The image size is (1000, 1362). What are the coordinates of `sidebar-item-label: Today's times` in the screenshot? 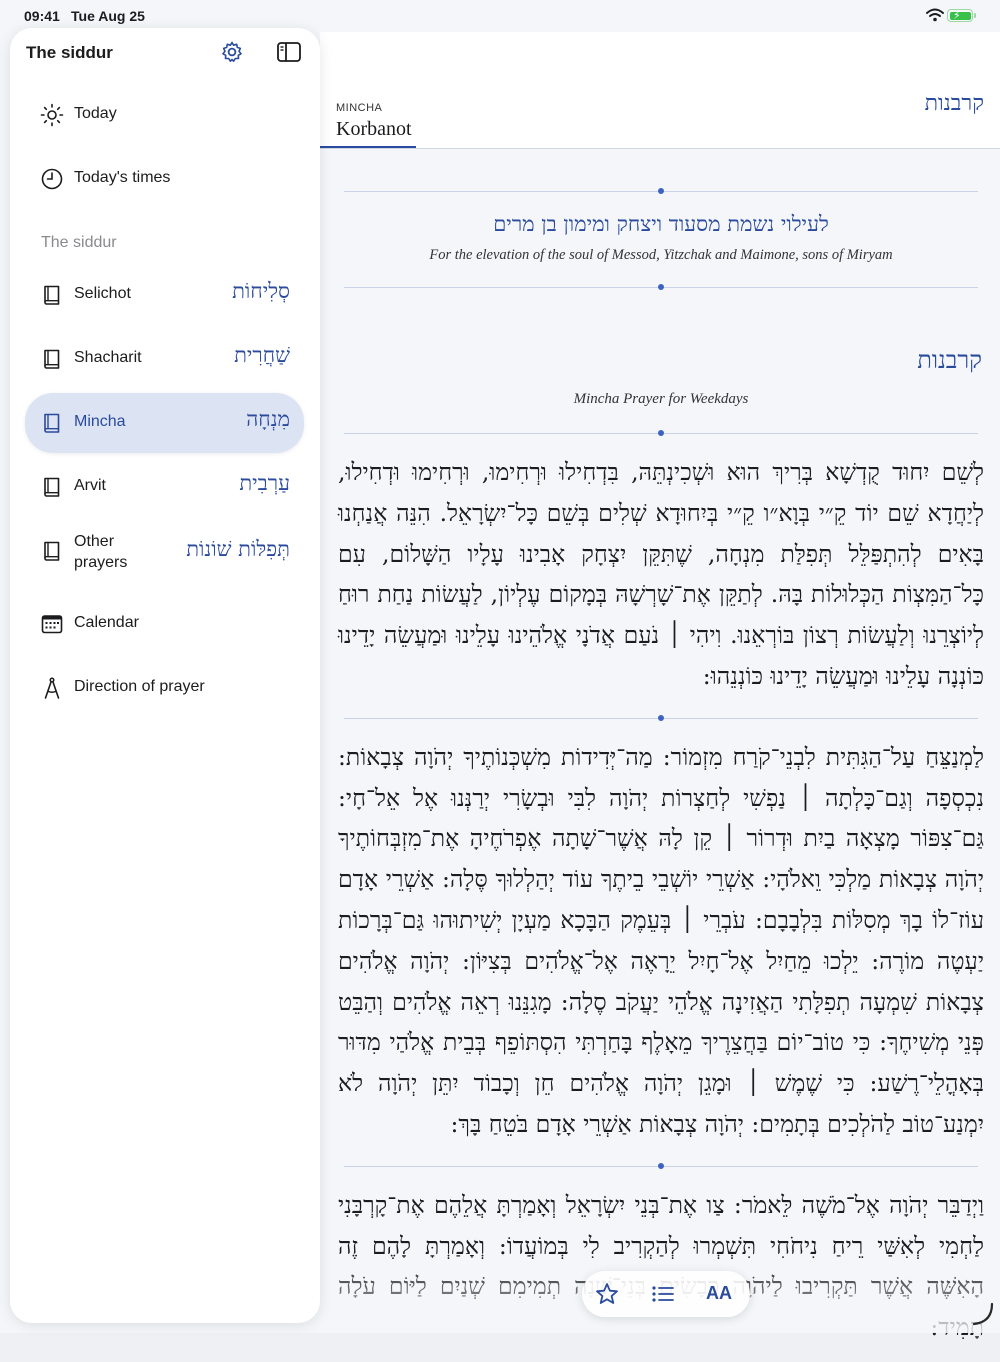 It's located at (122, 177).